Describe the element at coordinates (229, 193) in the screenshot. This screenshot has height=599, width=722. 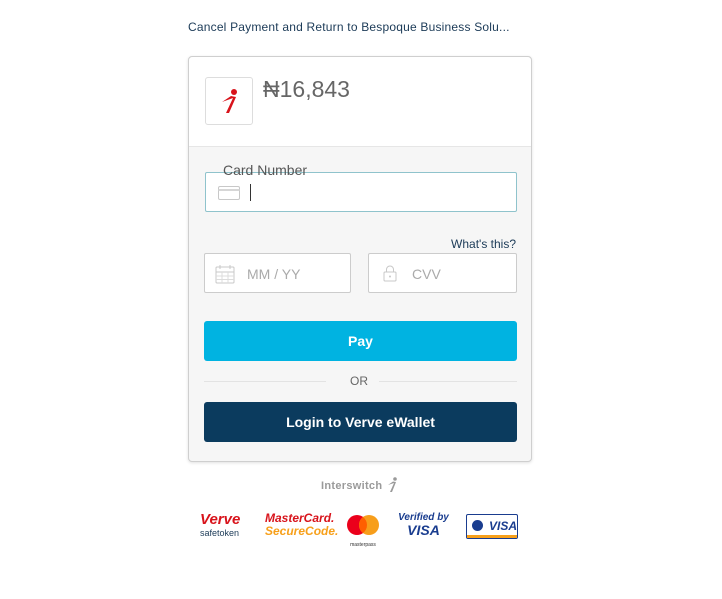
I see `credit-card-icon` at that location.